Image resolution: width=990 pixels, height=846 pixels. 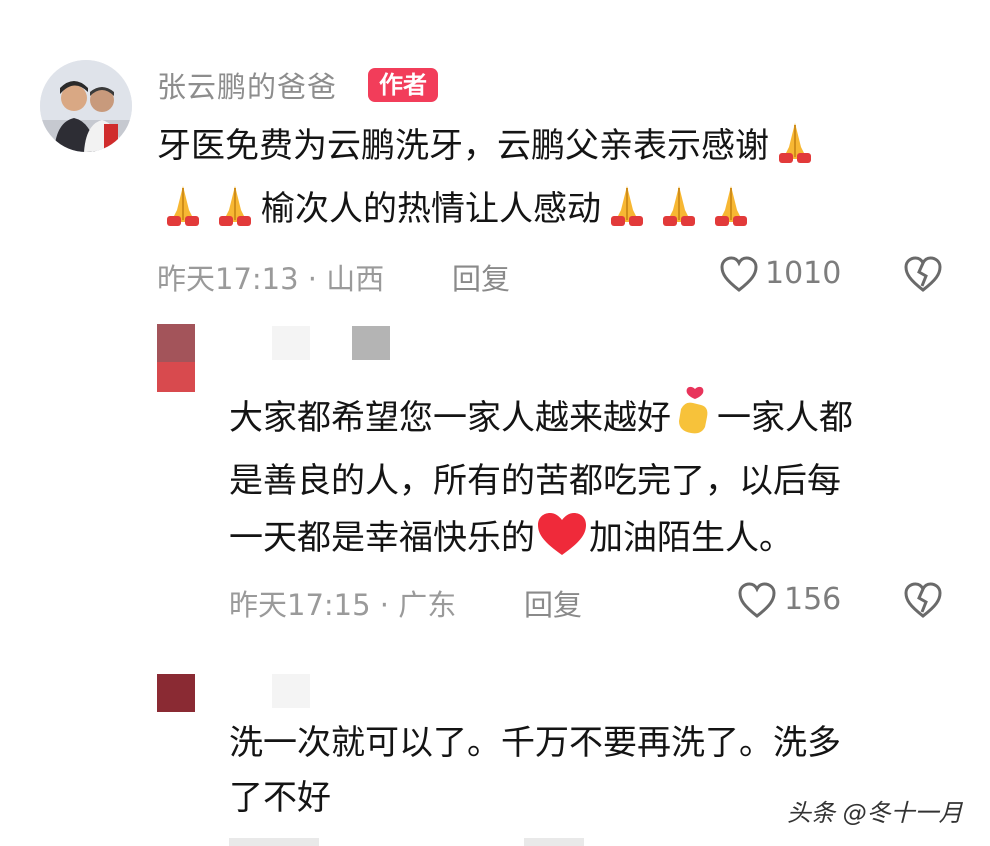 What do you see at coordinates (535, 743) in the screenshot?
I see `comment-text-line: 洗一次就可以了。千万不要再洗了。洗多` at bounding box center [535, 743].